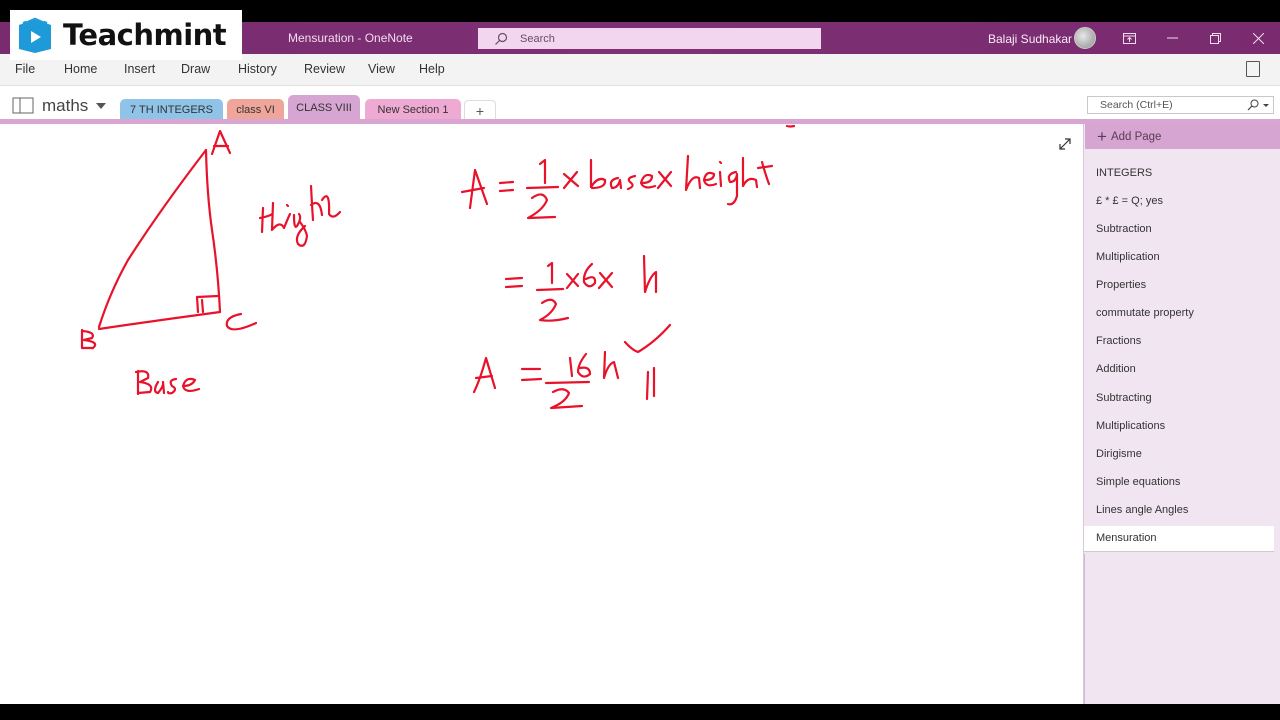  Describe the element at coordinates (35, 34) in the screenshot. I see `book-play-icon` at that location.